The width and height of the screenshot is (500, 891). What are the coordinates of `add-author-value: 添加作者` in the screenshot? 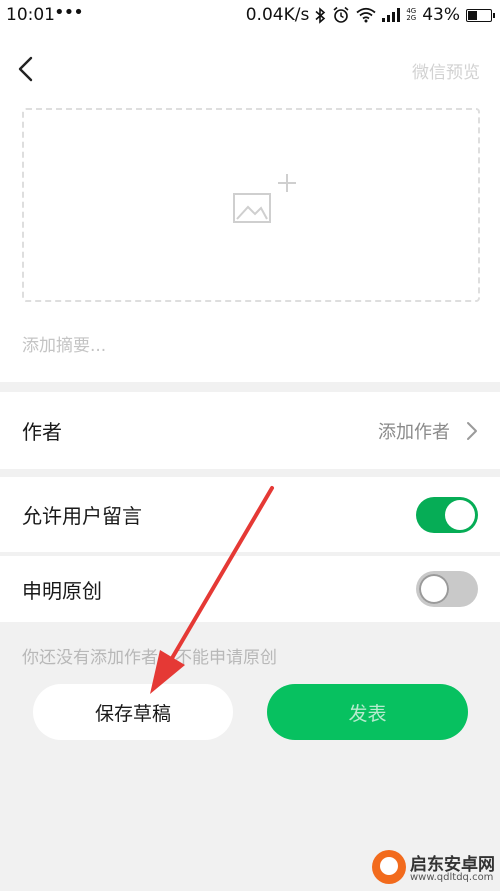 It's located at (414, 432).